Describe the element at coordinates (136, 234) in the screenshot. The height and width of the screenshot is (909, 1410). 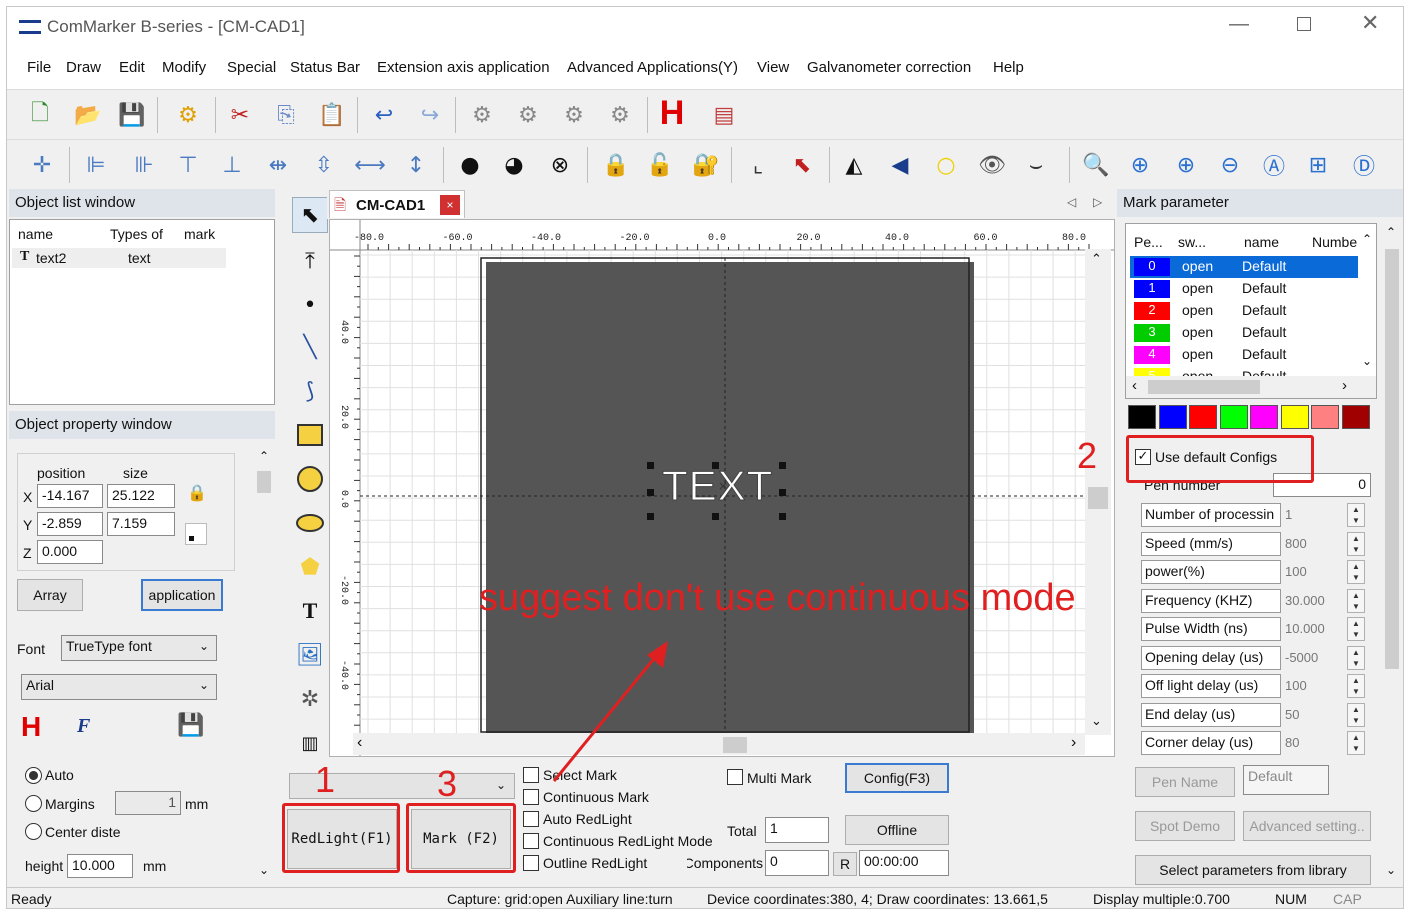
I see `col-type: Types of` at that location.